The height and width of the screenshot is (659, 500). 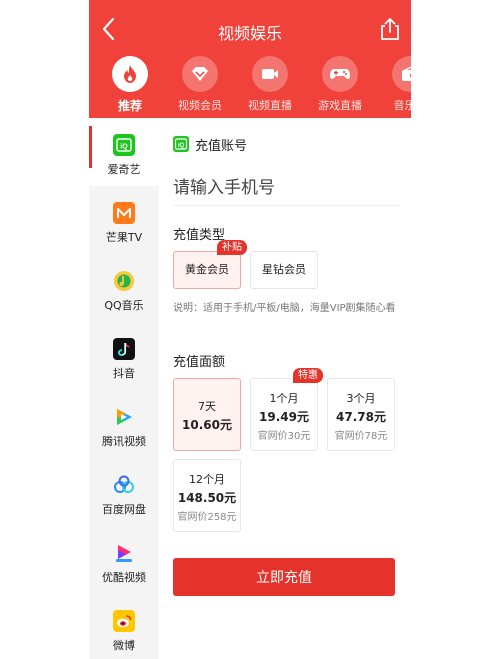 I want to click on type-diamond-member: 星钻会员, so click(x=284, y=270).